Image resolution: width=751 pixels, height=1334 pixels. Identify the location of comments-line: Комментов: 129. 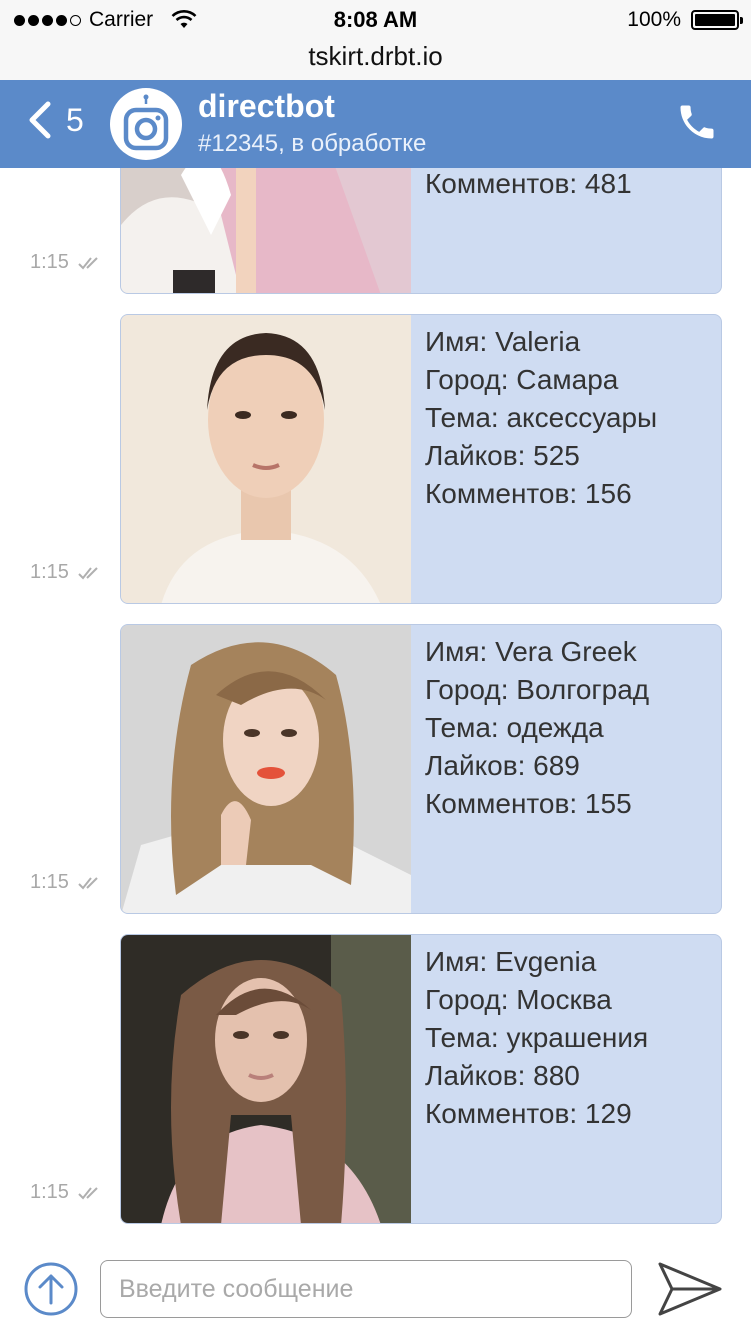
(528, 1113).